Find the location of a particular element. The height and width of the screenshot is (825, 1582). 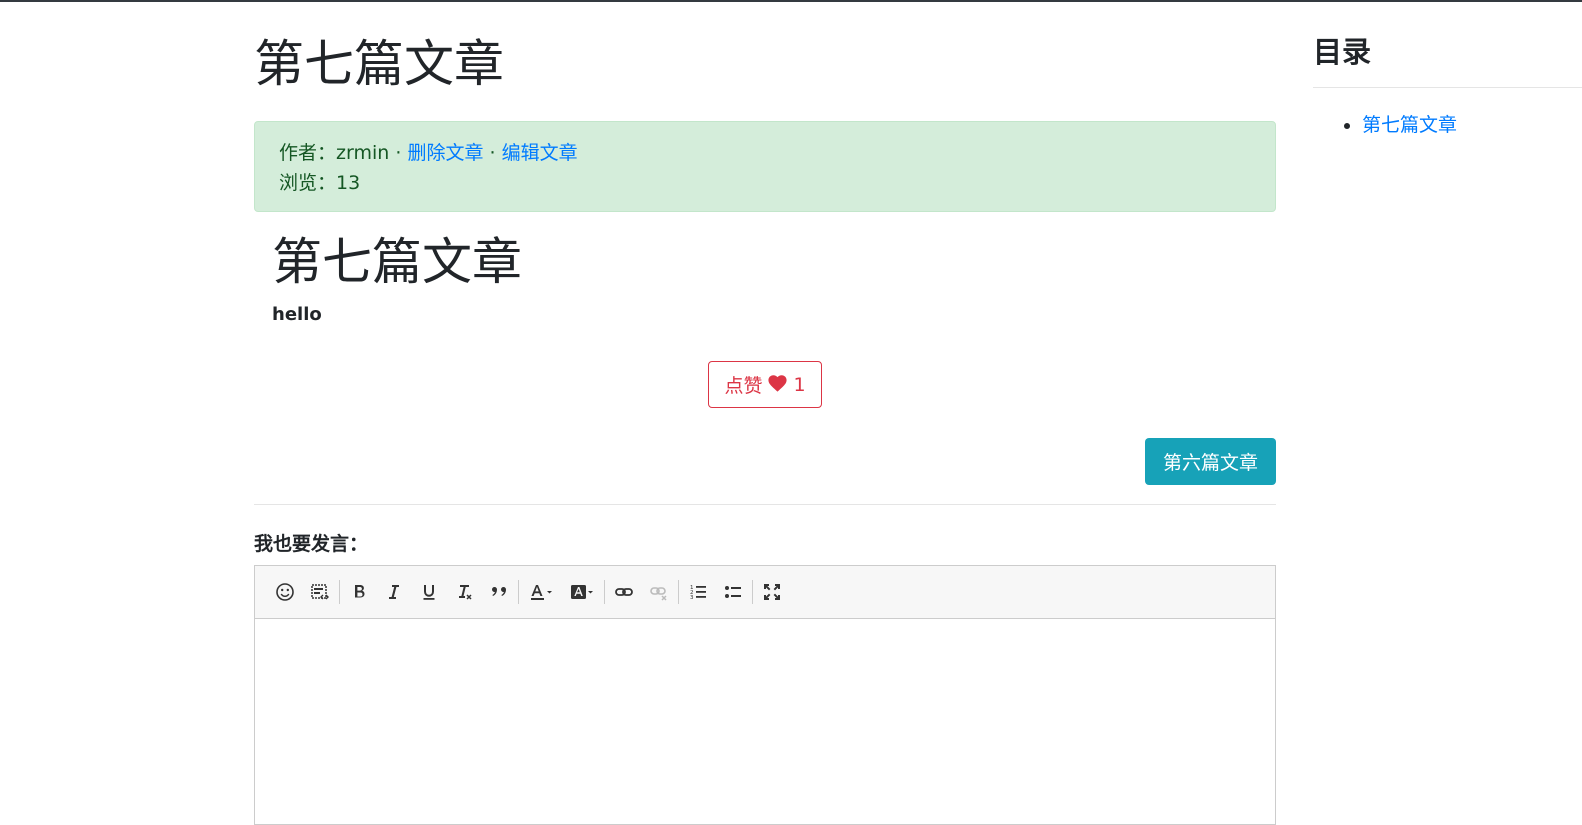

unordered-list-icon is located at coordinates (733, 592).